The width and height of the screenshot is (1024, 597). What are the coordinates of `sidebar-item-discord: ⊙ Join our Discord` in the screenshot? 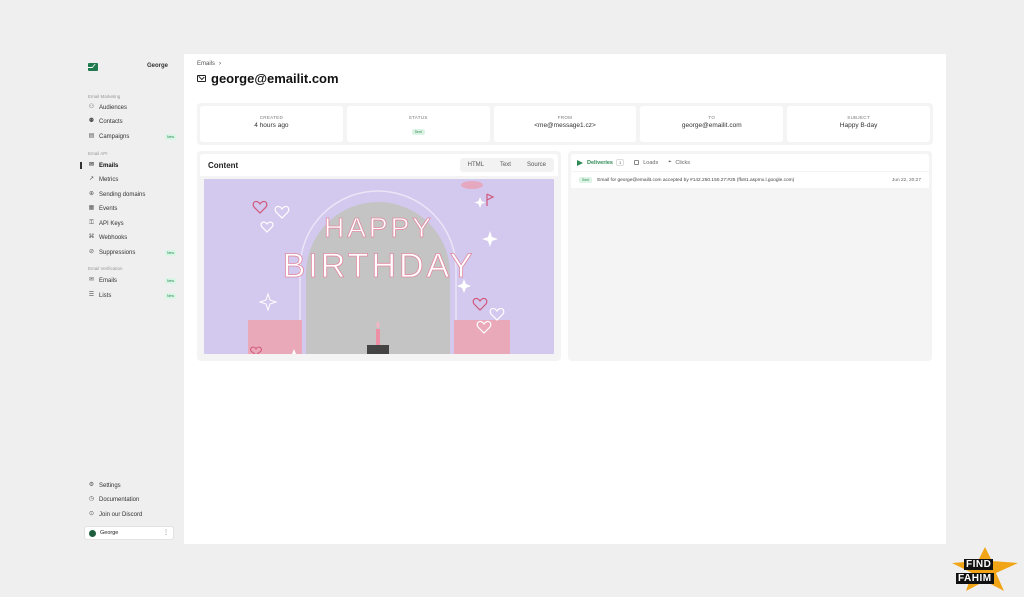 It's located at (132, 514).